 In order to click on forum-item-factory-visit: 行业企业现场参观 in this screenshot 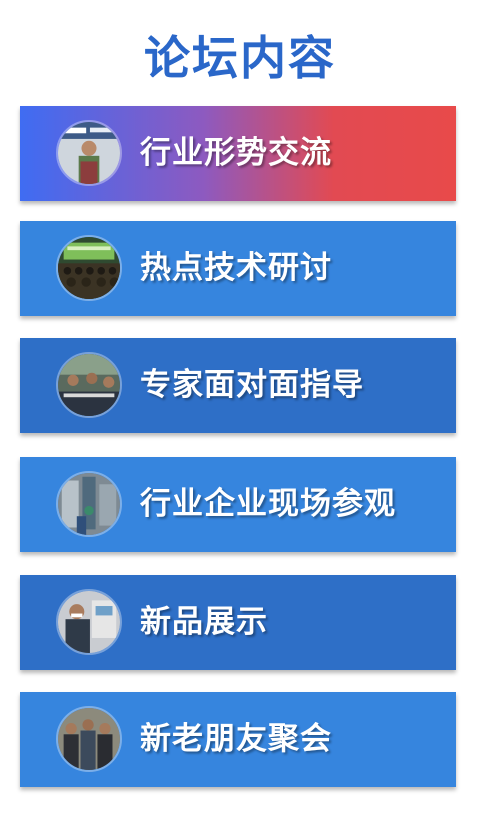, I will do `click(238, 504)`.